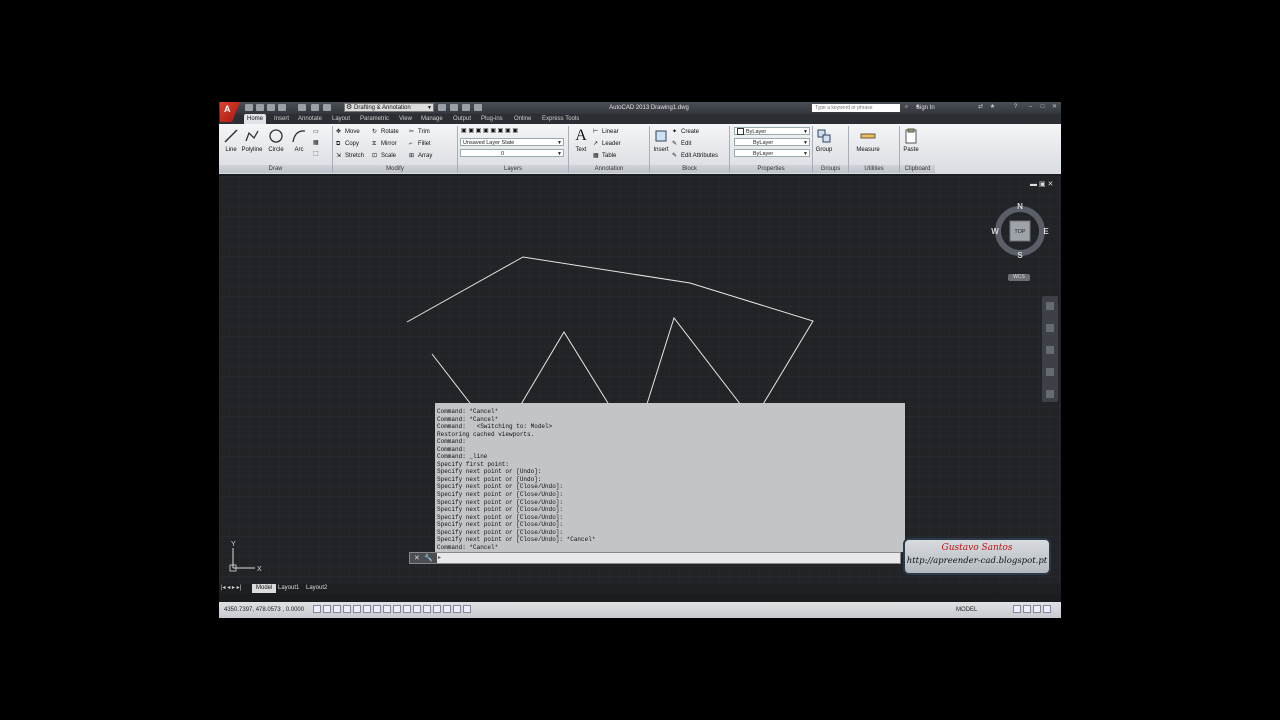  Describe the element at coordinates (457, 609) in the screenshot. I see `annotation-monitor-icon` at that location.